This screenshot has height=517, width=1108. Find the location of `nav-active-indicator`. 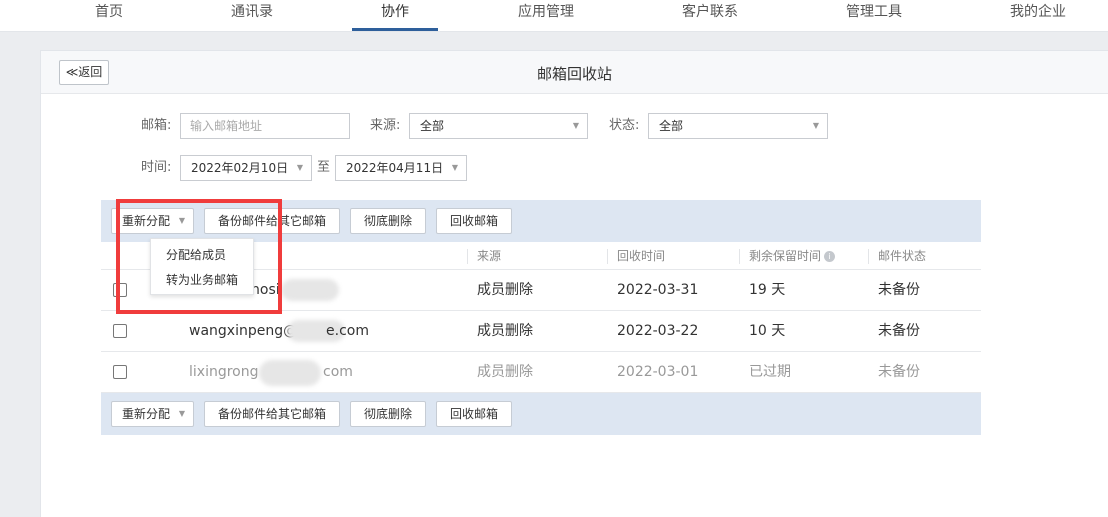

nav-active-indicator is located at coordinates (395, 29).